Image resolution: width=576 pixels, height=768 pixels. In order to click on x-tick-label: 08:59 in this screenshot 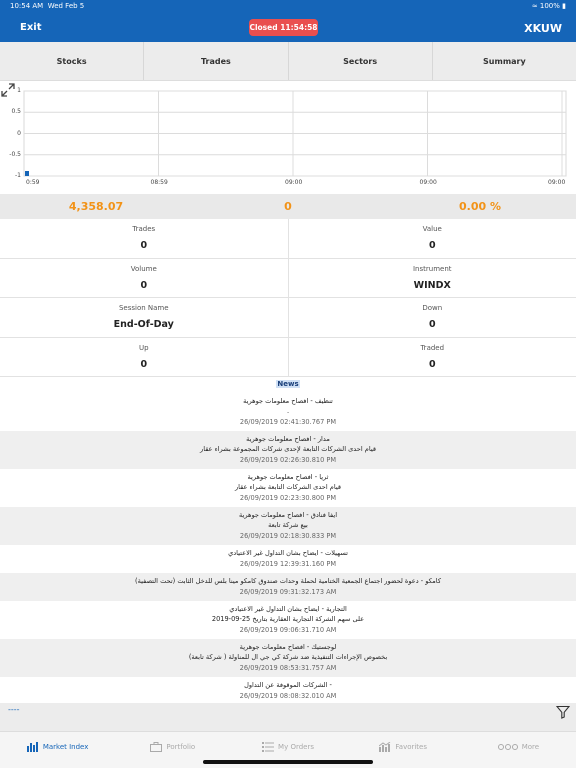, I will do `click(159, 182)`.